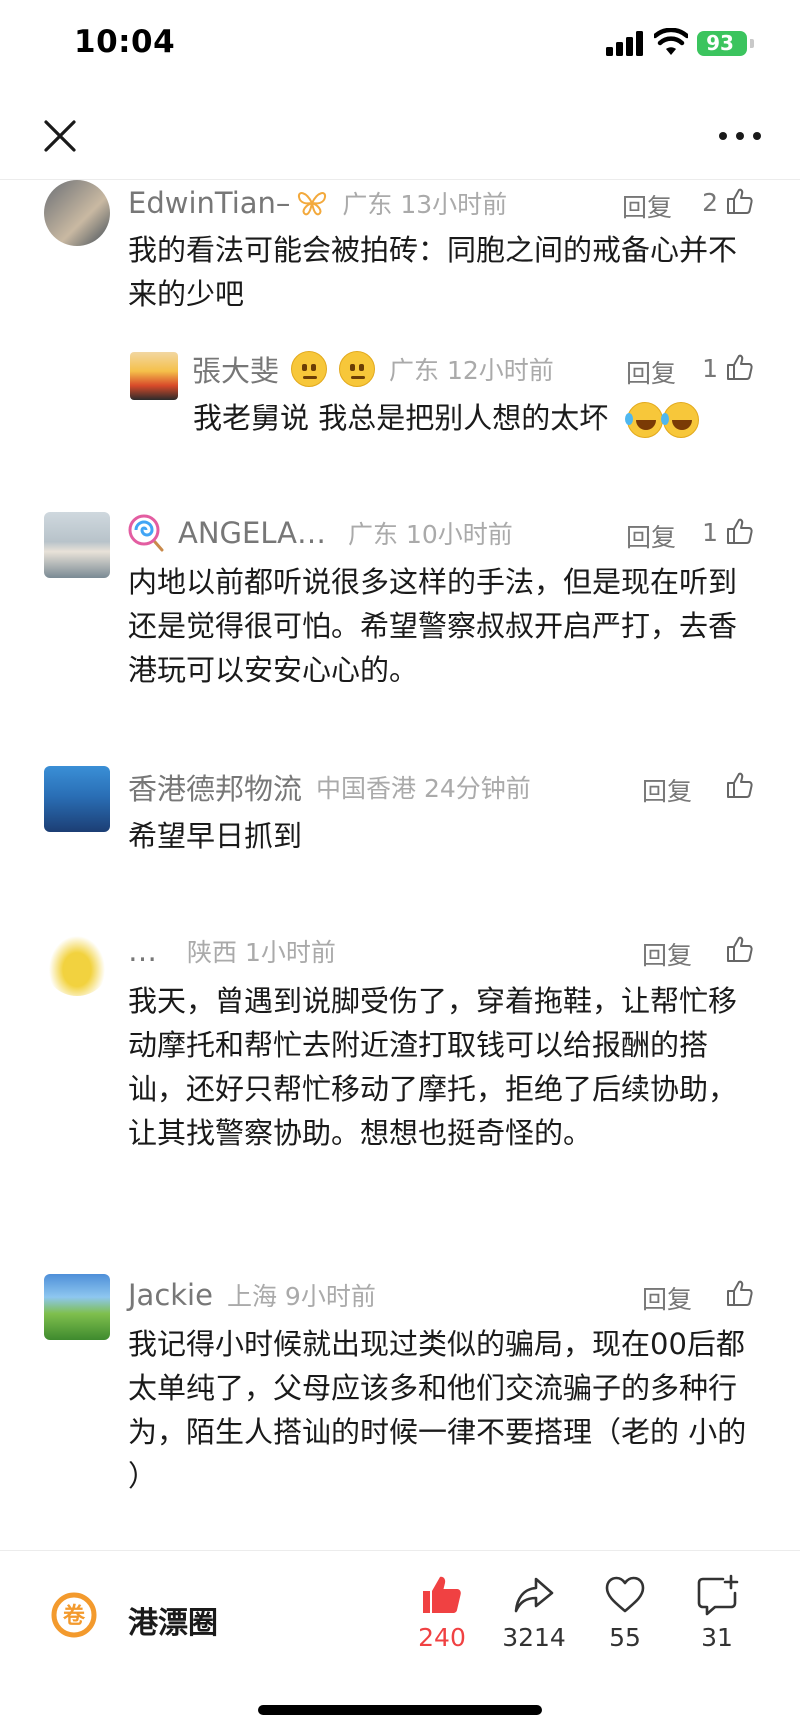 This screenshot has height=1732, width=800. What do you see at coordinates (534, 1637) in the screenshot?
I see `share-count: 3214` at bounding box center [534, 1637].